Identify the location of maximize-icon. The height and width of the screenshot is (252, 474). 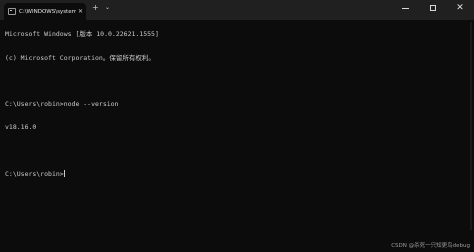
(433, 8).